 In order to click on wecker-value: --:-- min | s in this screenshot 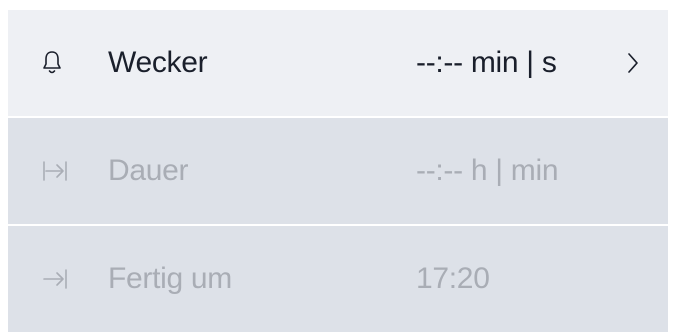, I will do `click(486, 62)`.